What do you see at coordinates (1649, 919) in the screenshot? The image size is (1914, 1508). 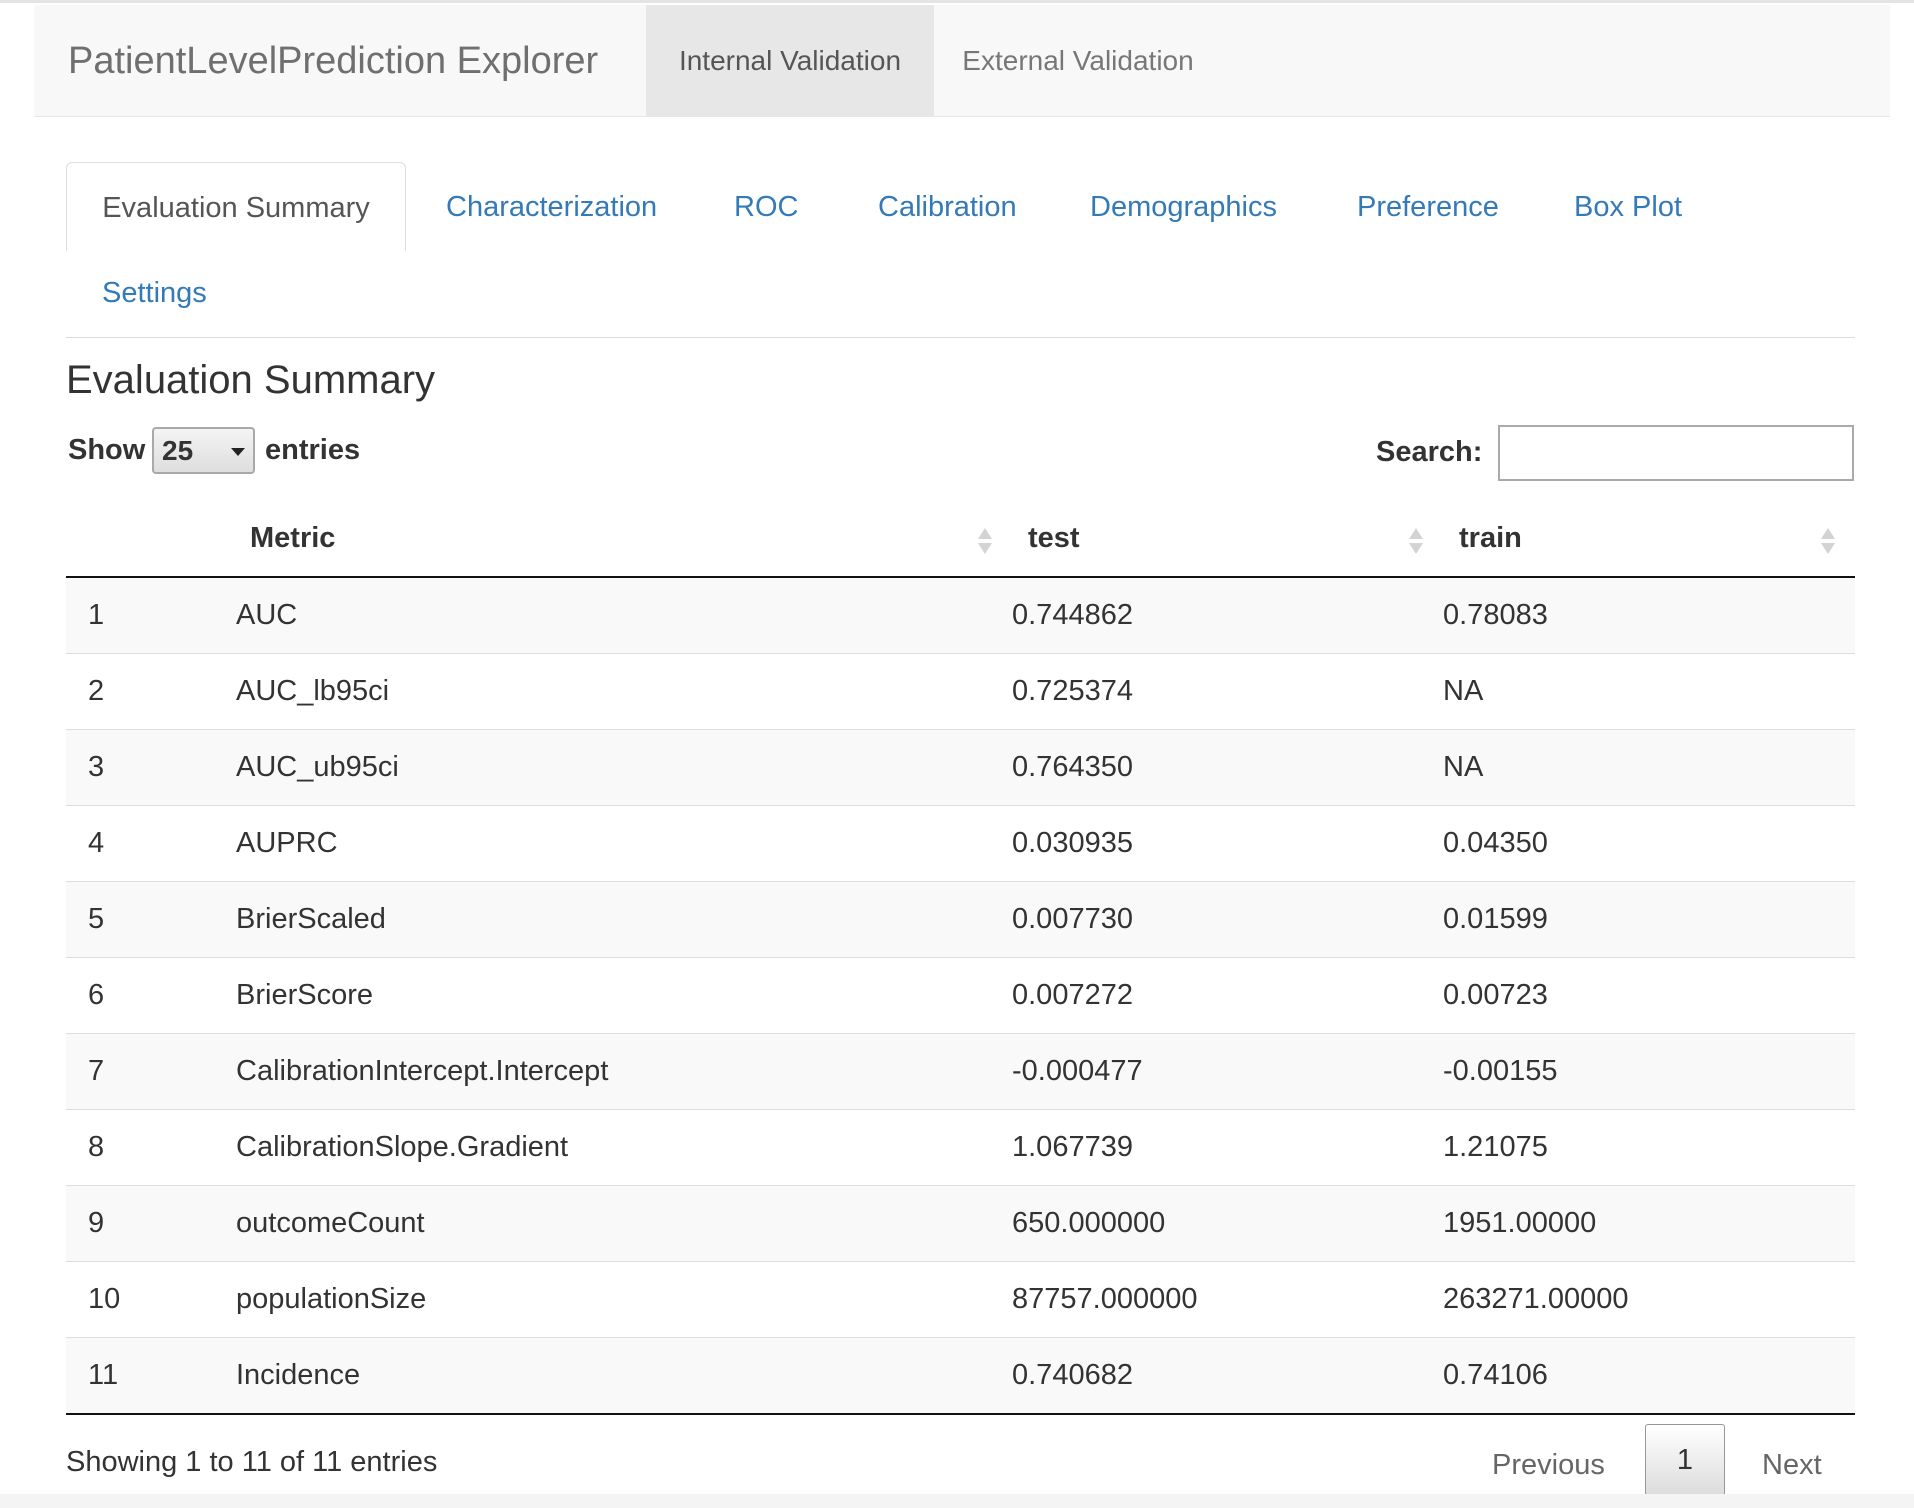 I see `train-value-cell: 0.01599` at bounding box center [1649, 919].